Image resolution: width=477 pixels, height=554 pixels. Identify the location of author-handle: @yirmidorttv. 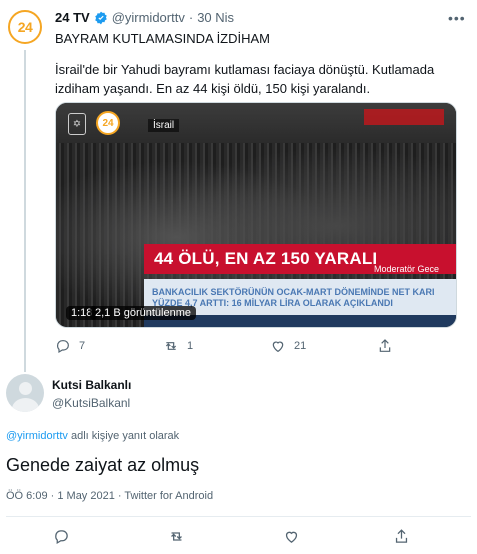
(148, 17).